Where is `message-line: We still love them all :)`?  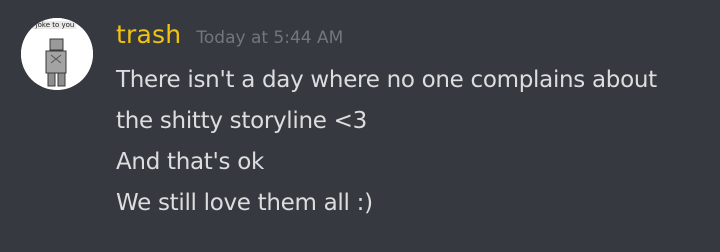
message-line: We still love them all :) is located at coordinates (244, 203).